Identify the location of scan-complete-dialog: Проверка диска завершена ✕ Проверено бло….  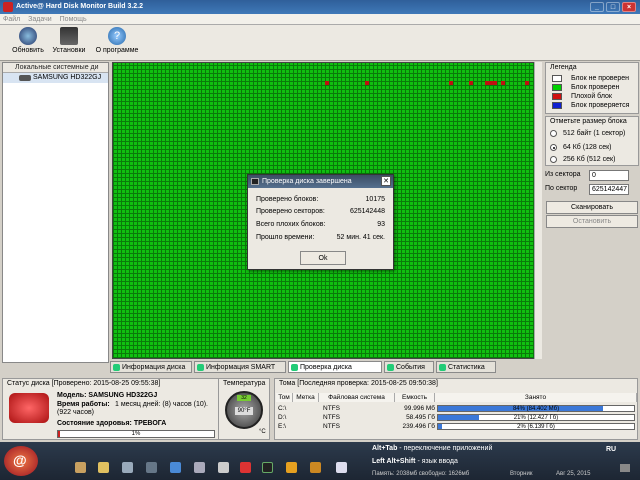
(320, 222).